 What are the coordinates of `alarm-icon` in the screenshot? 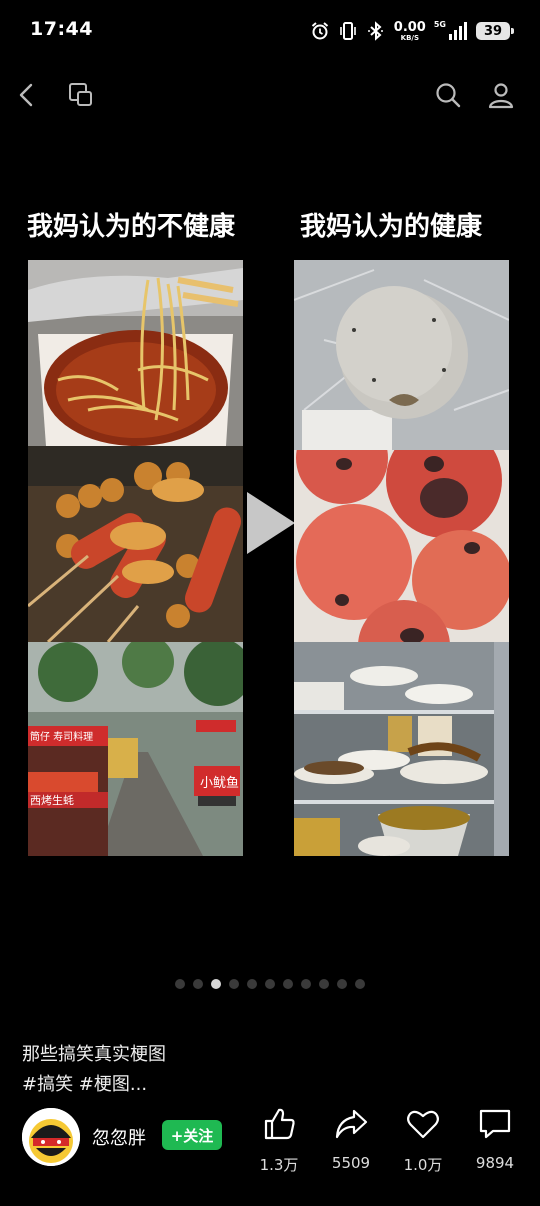 It's located at (320, 31).